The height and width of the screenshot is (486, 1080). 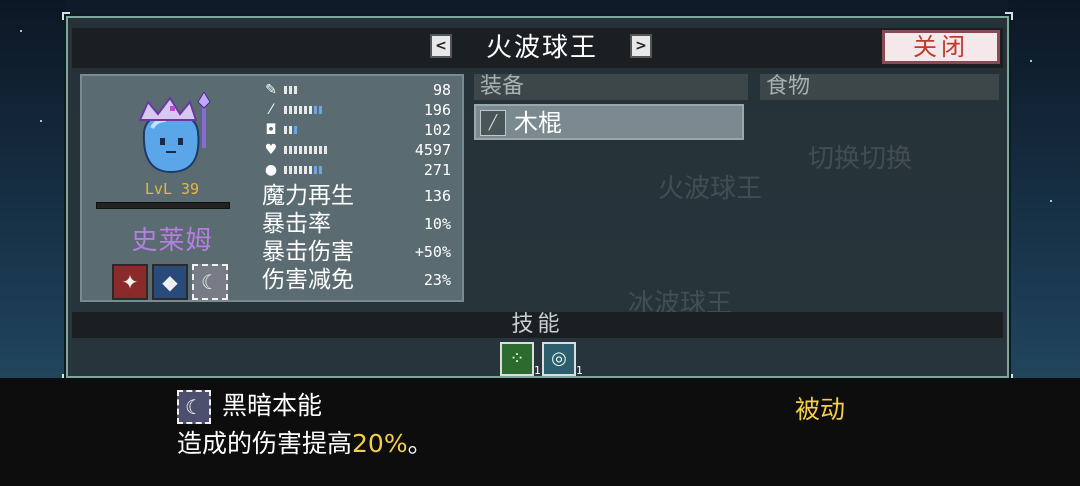 I want to click on attribute-label: 魔力再生, so click(x=308, y=196).